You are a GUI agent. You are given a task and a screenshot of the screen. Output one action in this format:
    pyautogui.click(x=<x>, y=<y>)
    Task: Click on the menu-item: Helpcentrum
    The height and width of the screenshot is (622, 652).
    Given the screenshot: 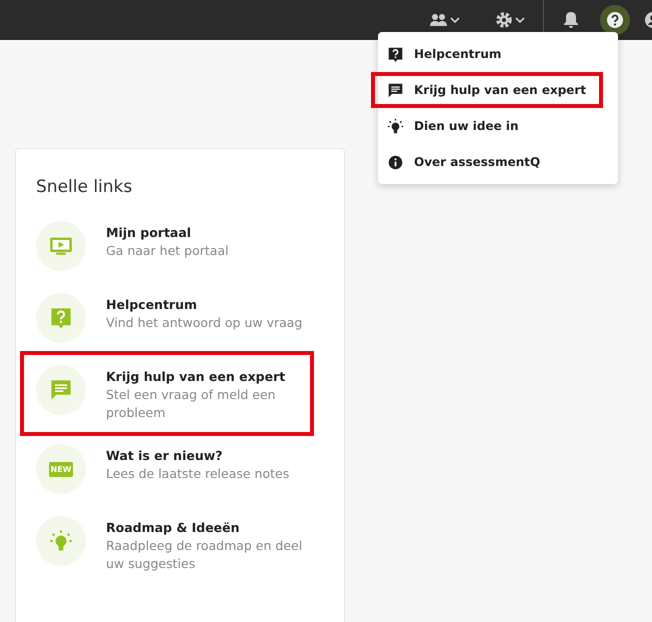 What is the action you would take?
    pyautogui.click(x=498, y=54)
    